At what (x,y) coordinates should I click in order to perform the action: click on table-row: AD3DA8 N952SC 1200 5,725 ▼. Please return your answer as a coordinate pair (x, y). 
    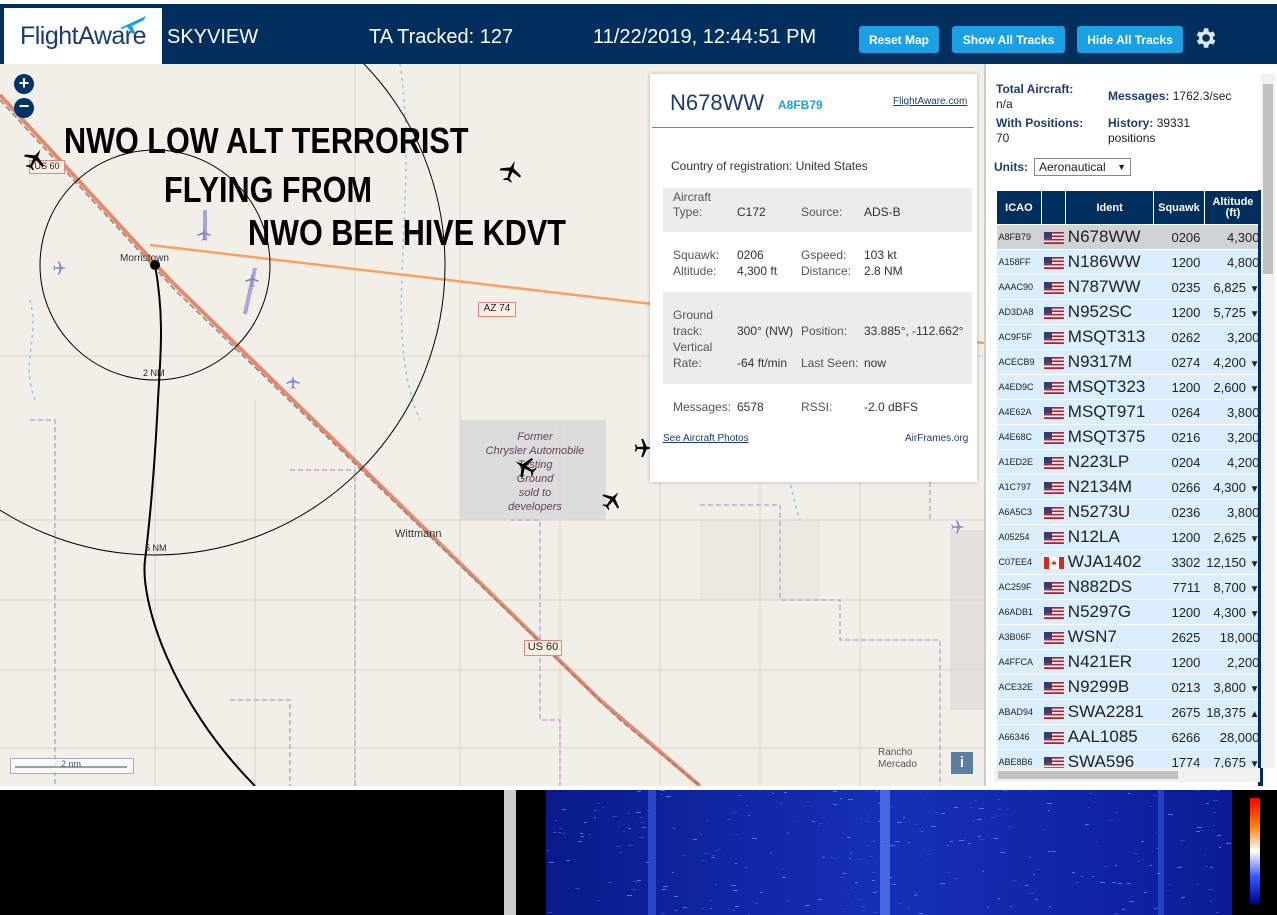
    Looking at the image, I should click on (1129, 312).